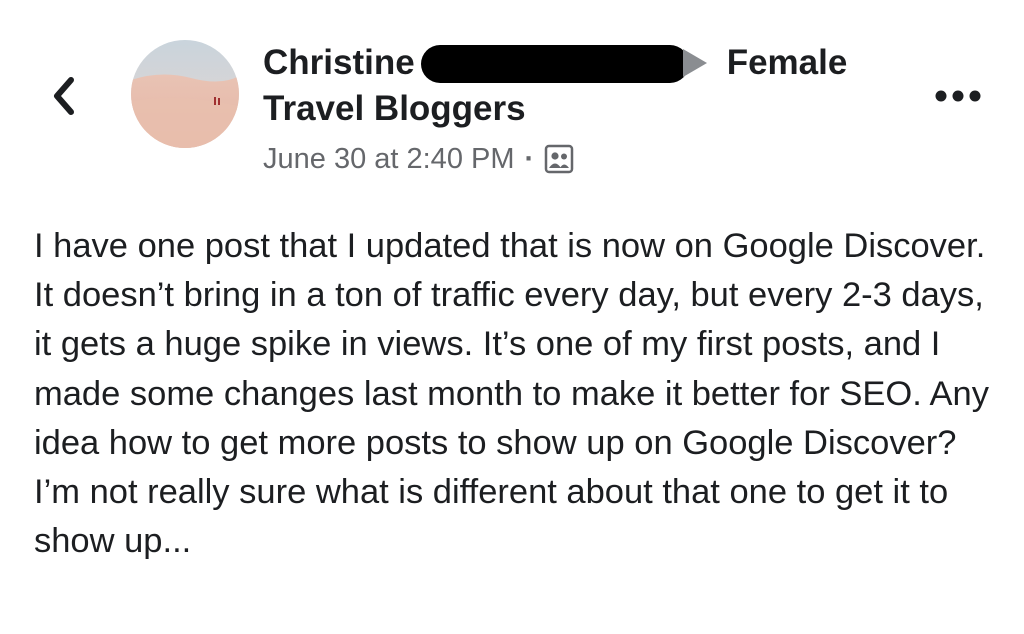 The image size is (1024, 634). I want to click on chevron-left-icon, so click(64, 96).